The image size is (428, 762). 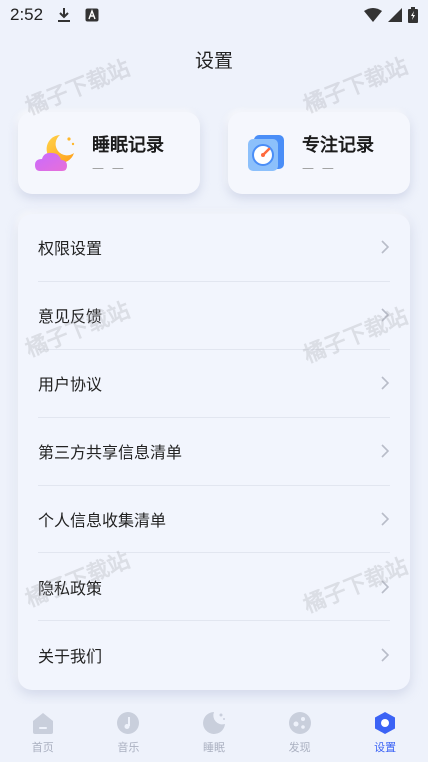 What do you see at coordinates (70, 588) in the screenshot?
I see `menu-item-label: 隐私政策` at bounding box center [70, 588].